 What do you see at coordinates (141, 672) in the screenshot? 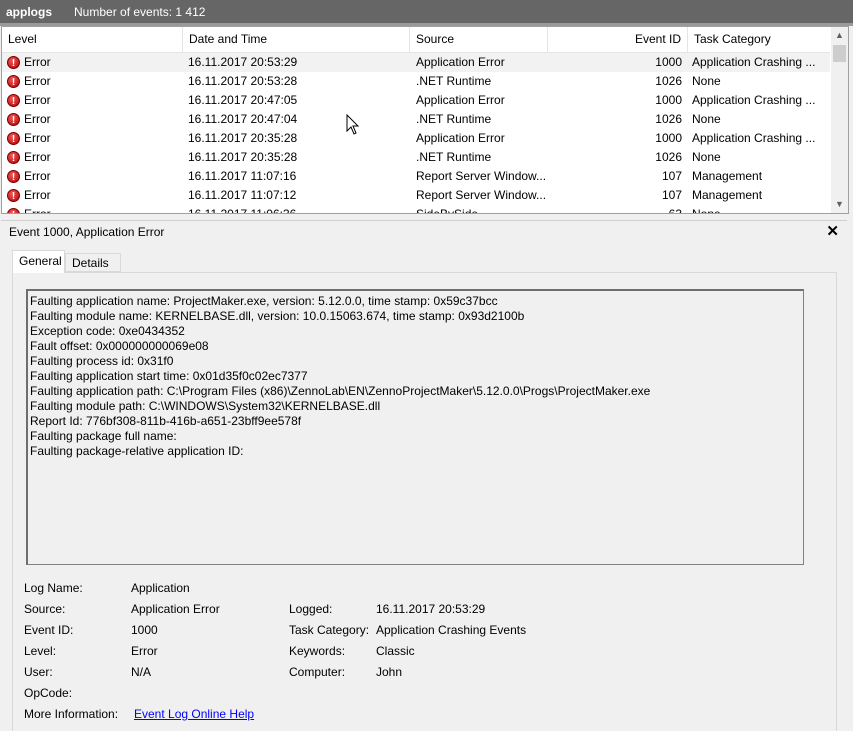
I see `user-value: N/A` at bounding box center [141, 672].